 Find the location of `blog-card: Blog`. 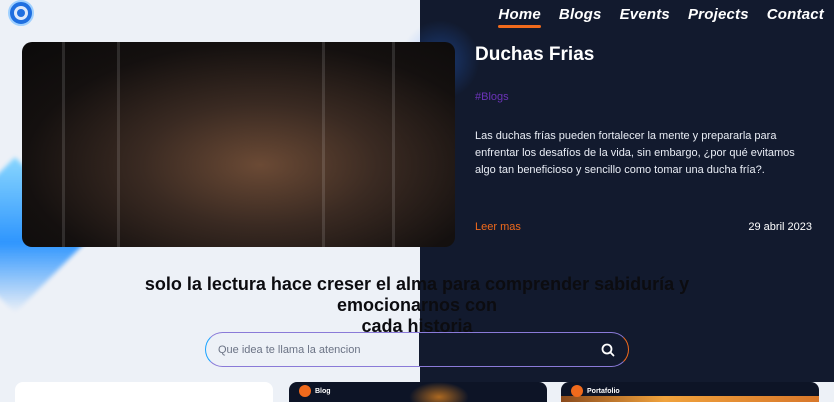

blog-card: Blog is located at coordinates (418, 392).